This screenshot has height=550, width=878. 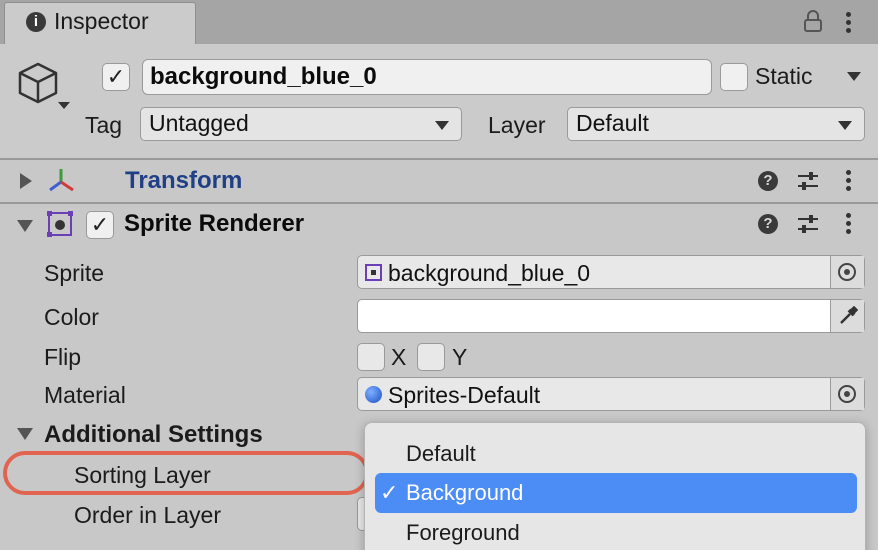 I want to click on tag-label: Tag, so click(x=104, y=125).